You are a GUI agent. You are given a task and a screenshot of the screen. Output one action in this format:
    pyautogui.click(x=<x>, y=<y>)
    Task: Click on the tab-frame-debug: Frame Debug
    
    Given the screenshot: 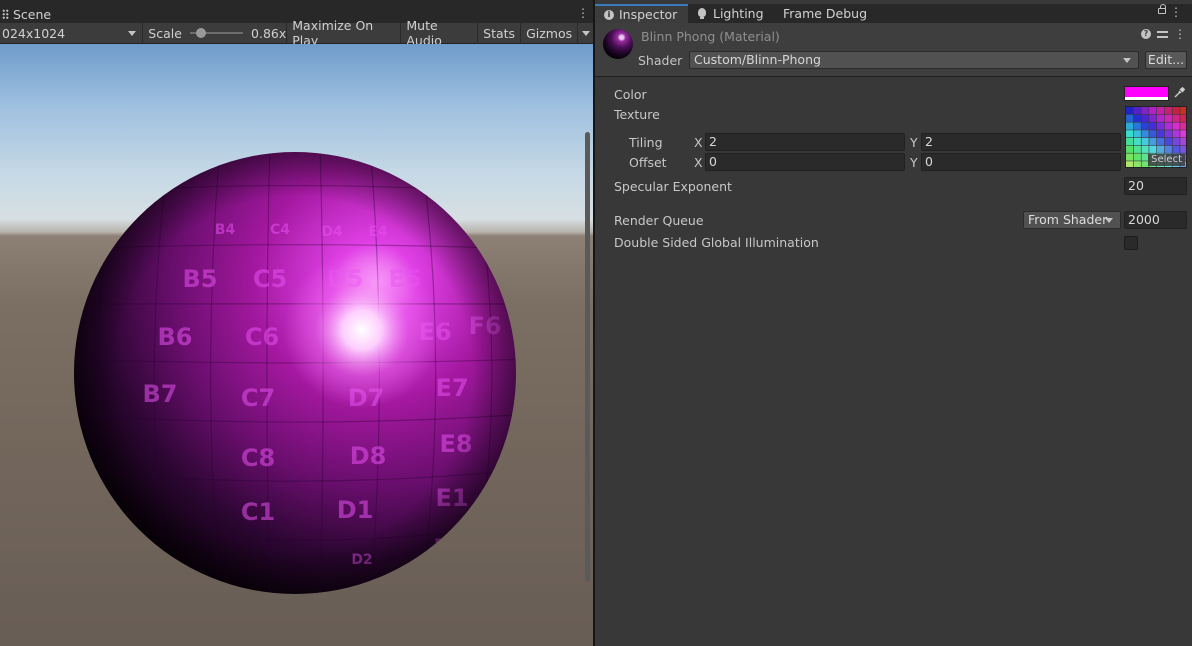 What is the action you would take?
    pyautogui.click(x=825, y=13)
    